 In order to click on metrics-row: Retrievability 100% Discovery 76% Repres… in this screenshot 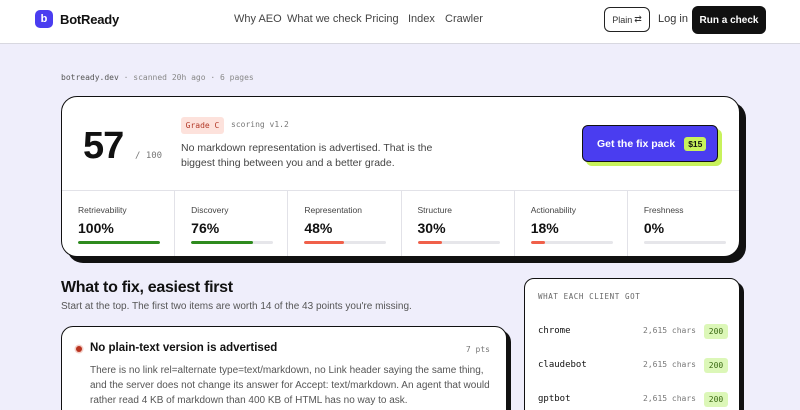, I will do `click(400, 223)`.